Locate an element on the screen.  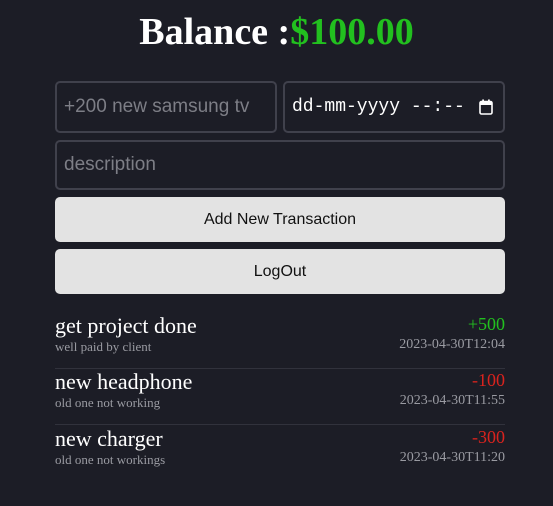
logout-label: LogOut is located at coordinates (280, 271).